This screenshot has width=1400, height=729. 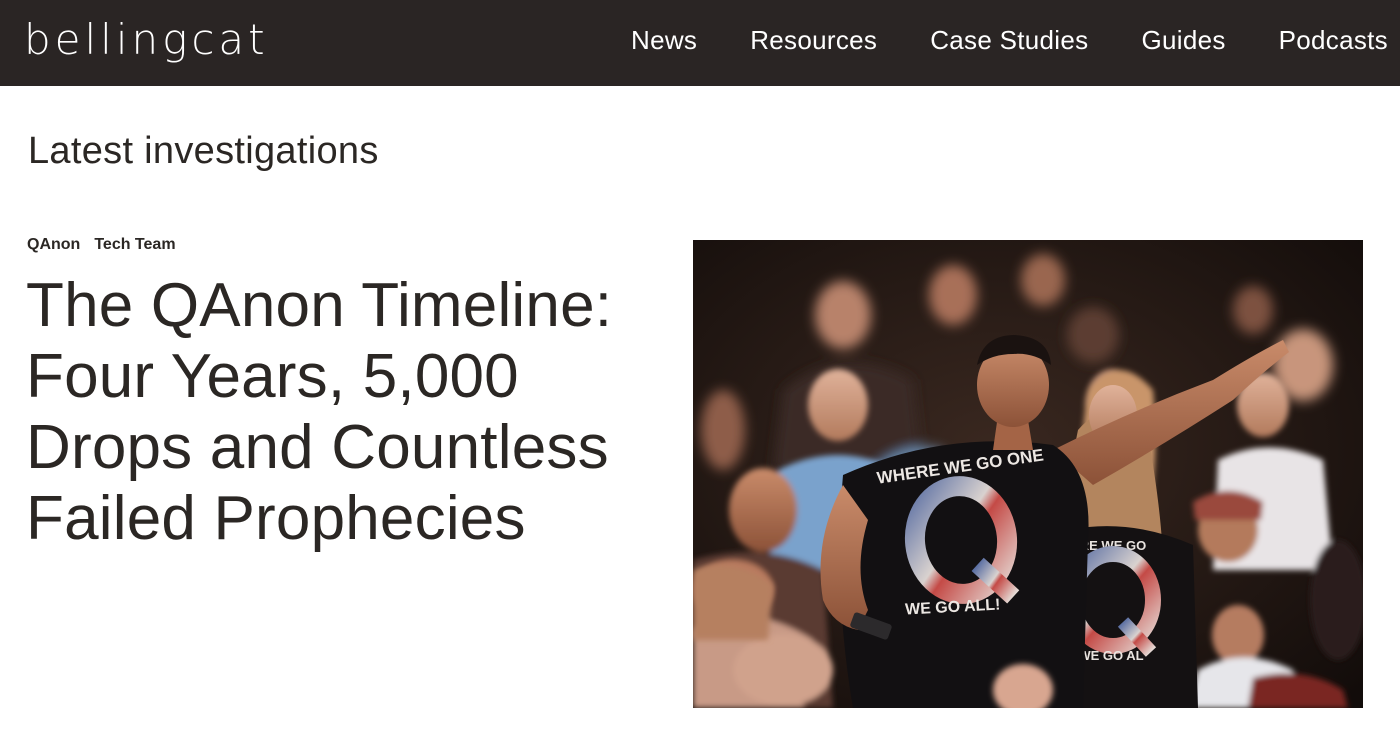 What do you see at coordinates (1009, 40) in the screenshot?
I see `nav-item-case-studies: Case Studies` at bounding box center [1009, 40].